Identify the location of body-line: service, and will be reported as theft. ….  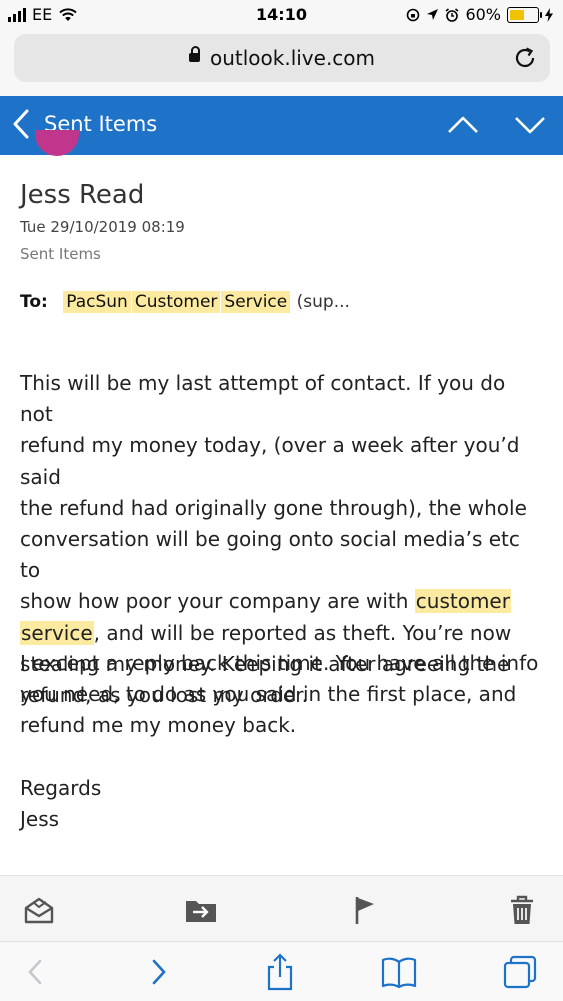
(280, 633).